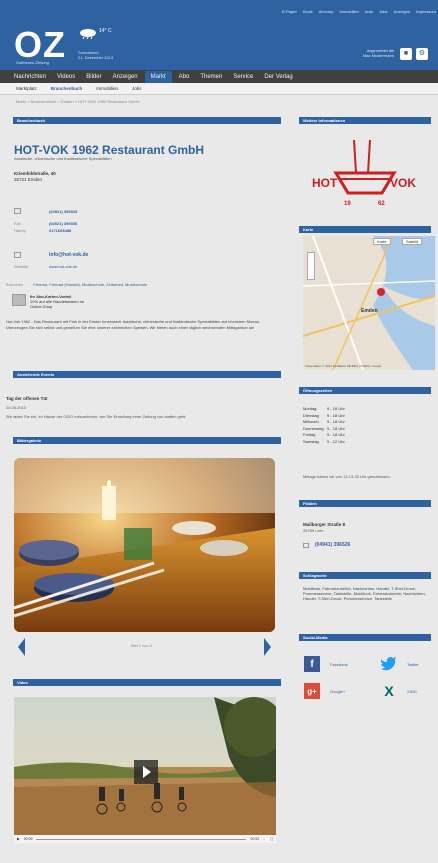  Describe the element at coordinates (308, 11) in the screenshot. I see `top-link-kiosk: Kiosk` at that location.